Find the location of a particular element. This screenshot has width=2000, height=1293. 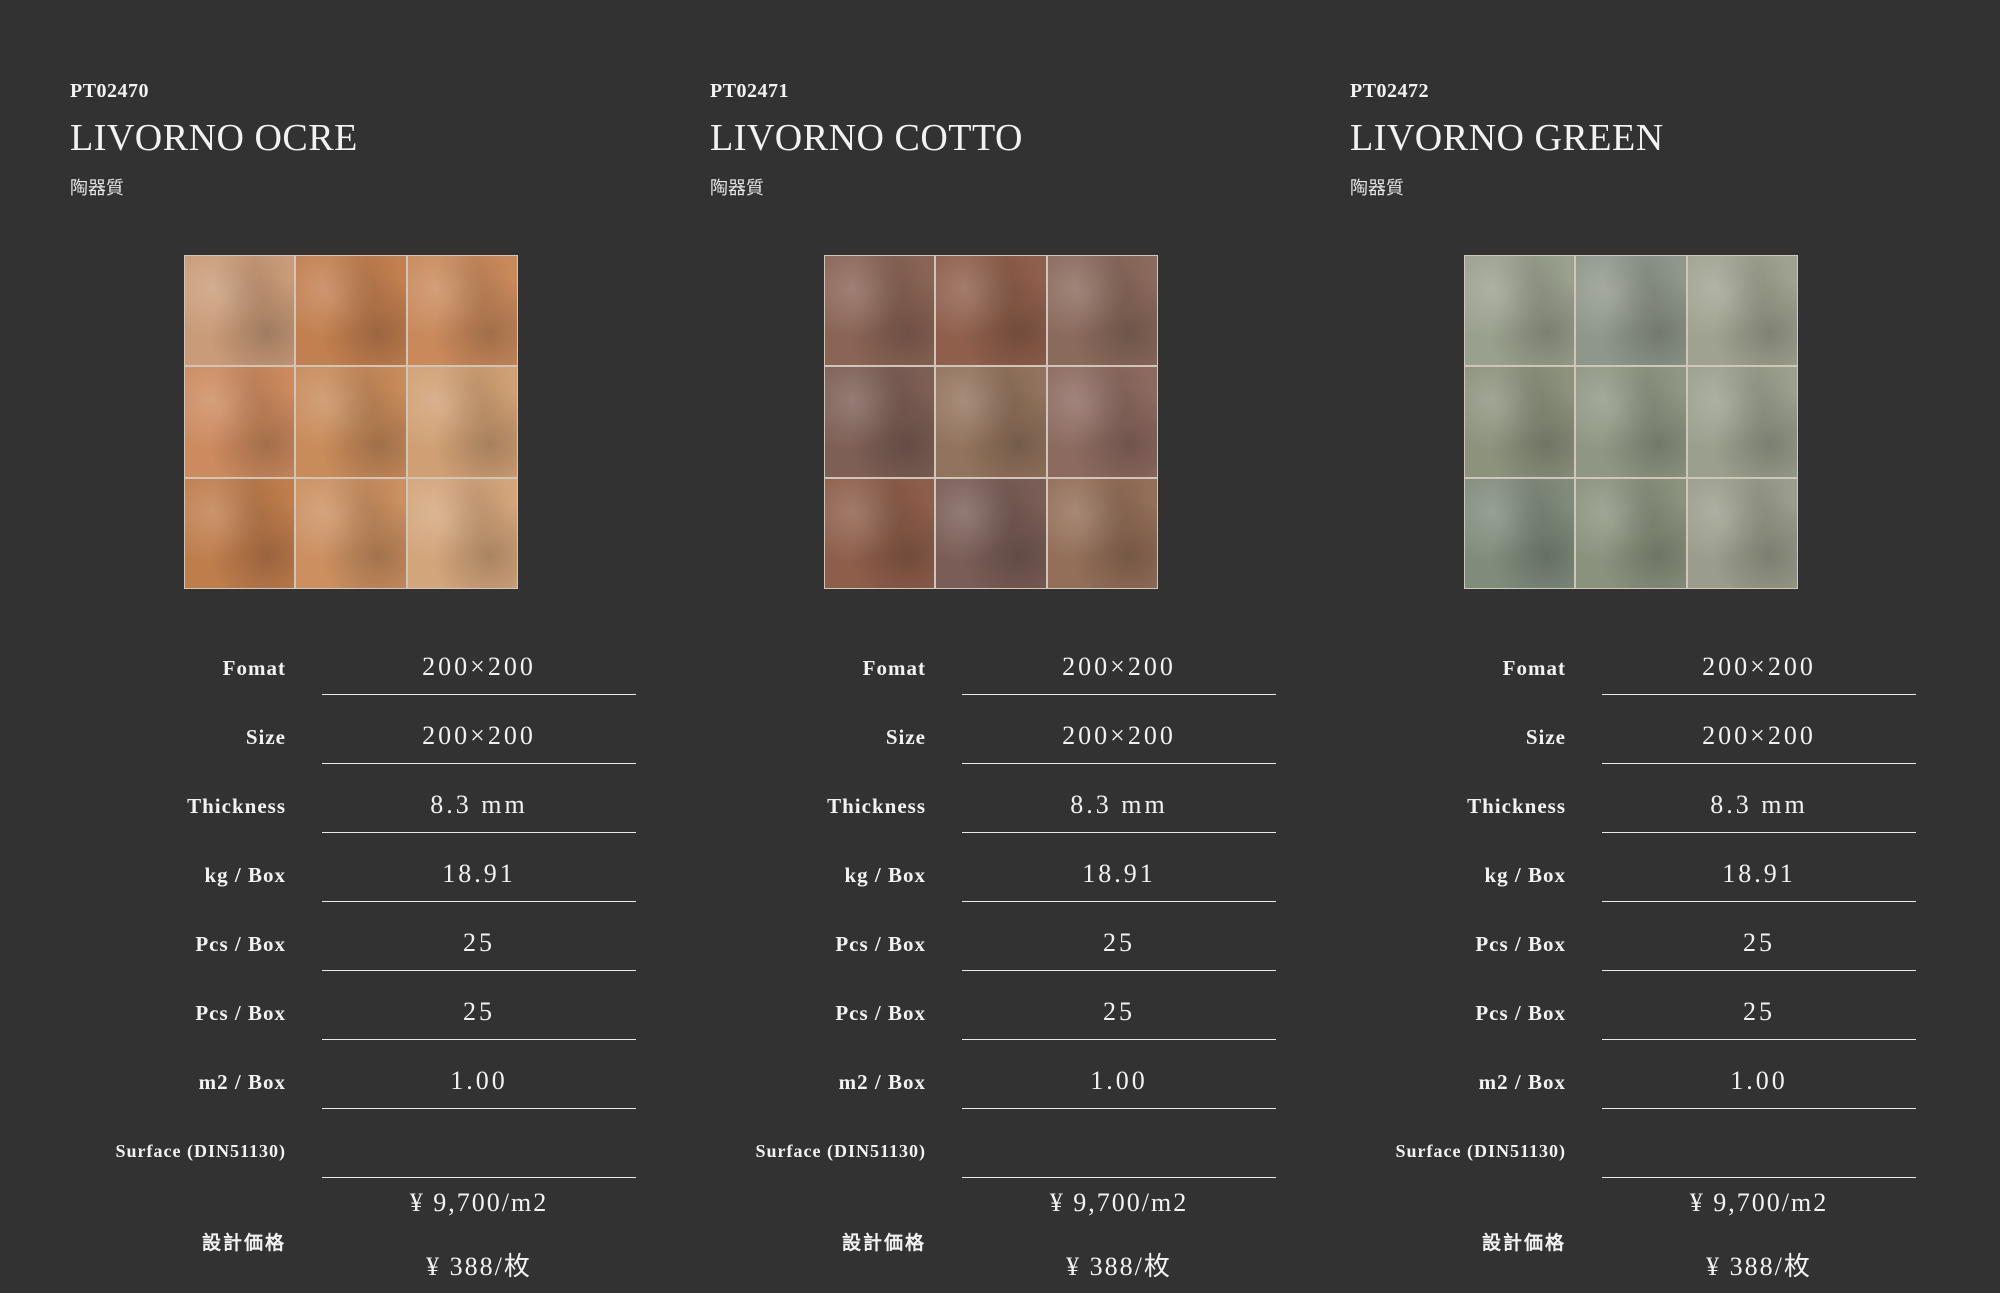

spec-row: kg / Box 18.91 is located at coordinates (320, 877).